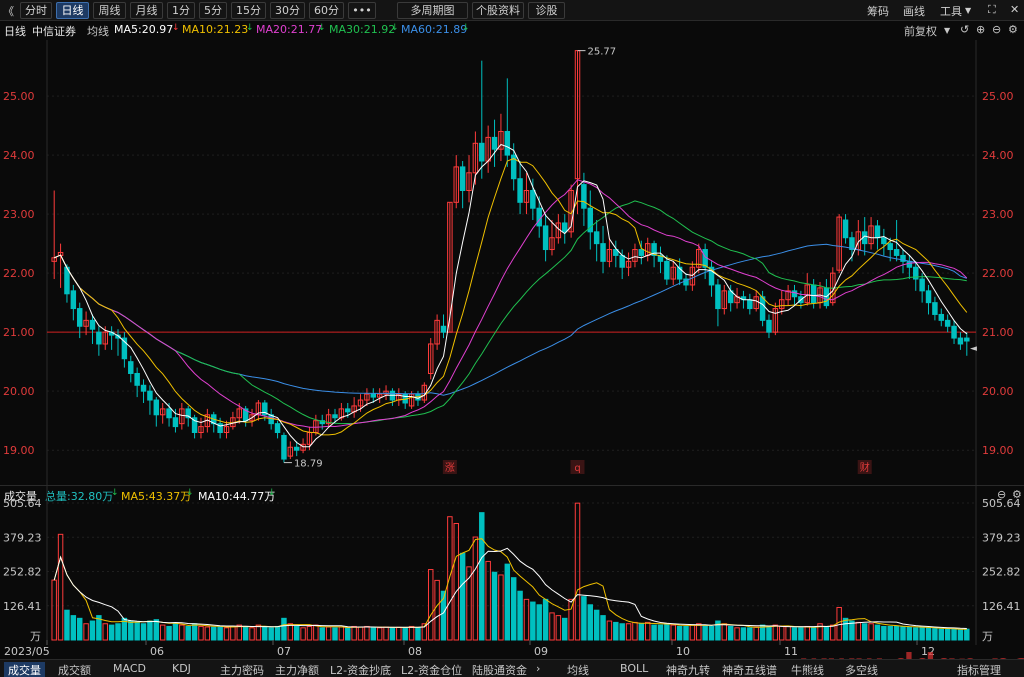 The width and height of the screenshot is (1024, 677). Describe the element at coordinates (499, 669) in the screenshot. I see `indicator-tab: 陆股通资金` at that location.